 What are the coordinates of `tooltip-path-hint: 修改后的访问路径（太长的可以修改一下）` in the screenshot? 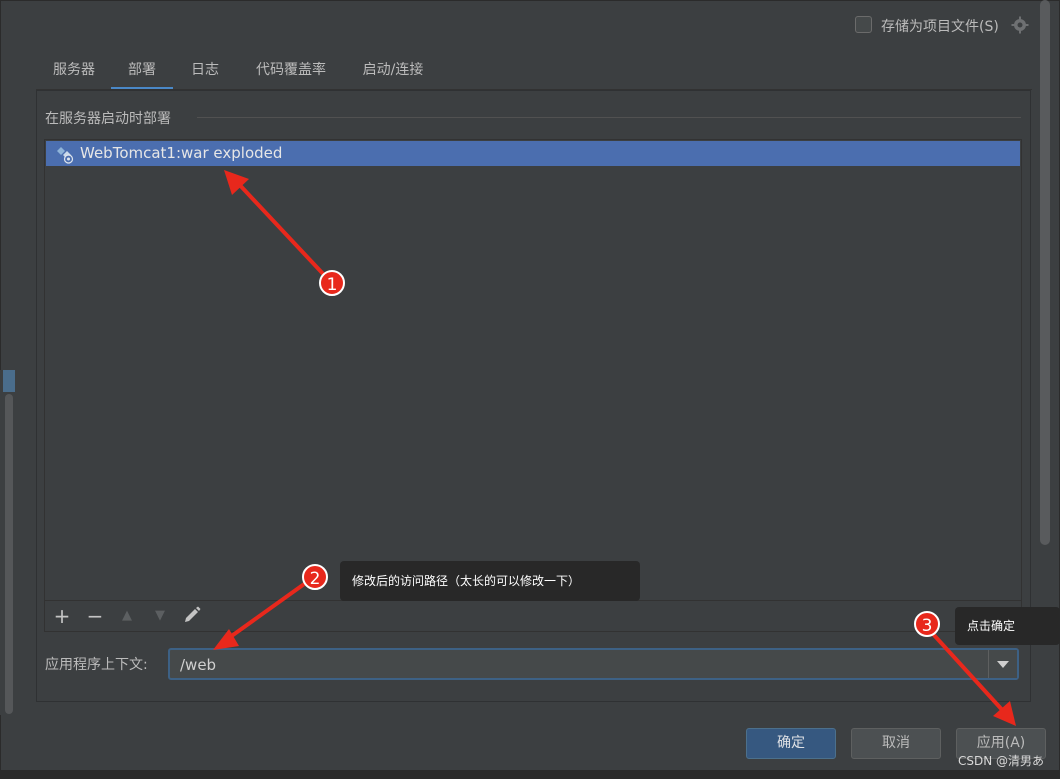 It's located at (490, 581).